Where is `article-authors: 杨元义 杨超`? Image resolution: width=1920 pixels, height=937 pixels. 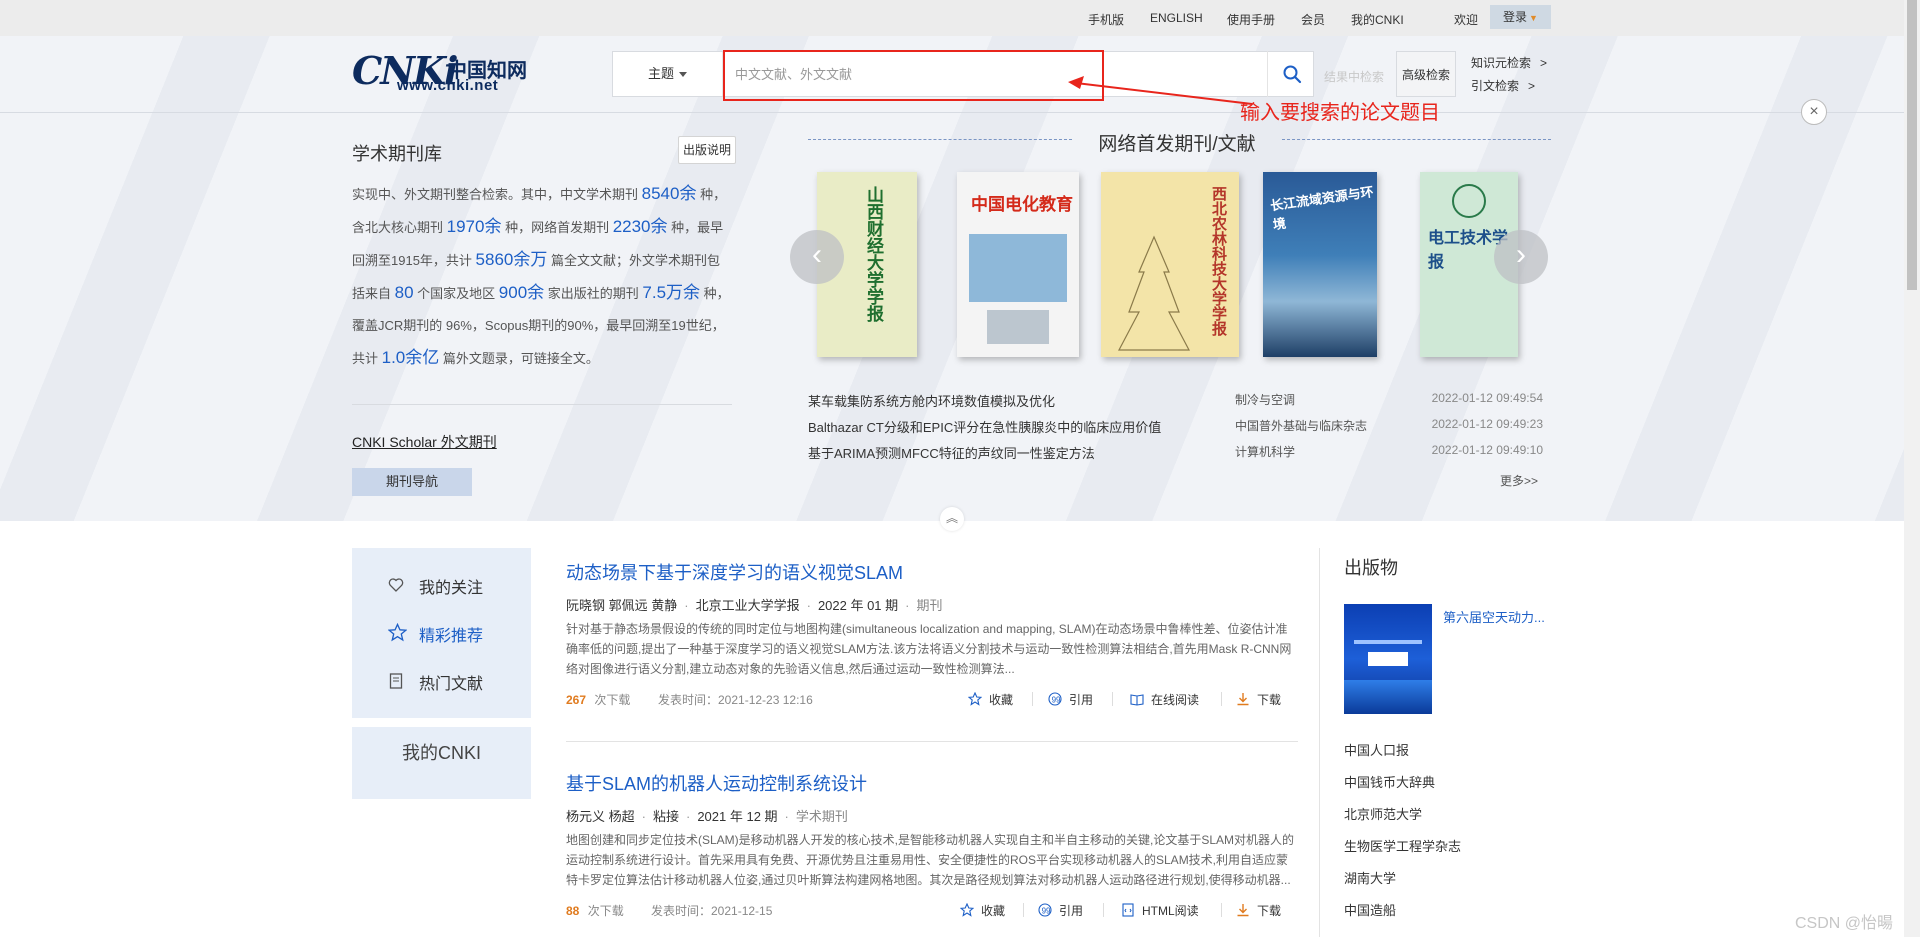 article-authors: 杨元义 杨超 is located at coordinates (600, 816).